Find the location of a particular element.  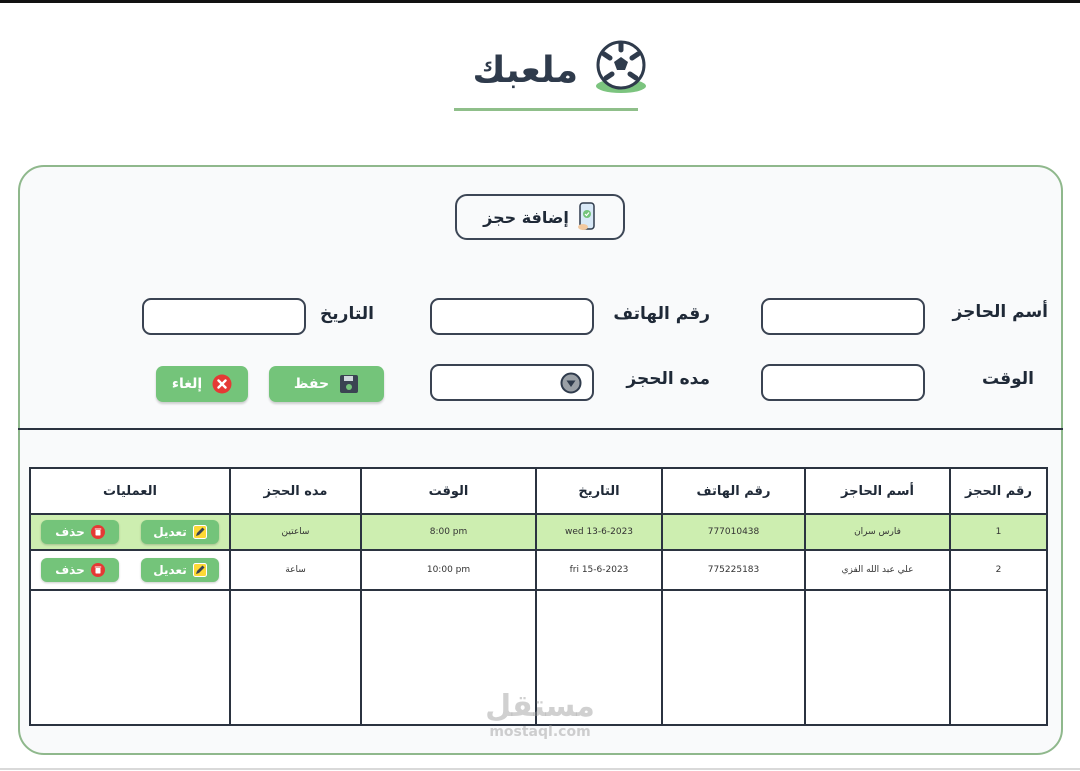

phone-check-icon is located at coordinates (586, 216).